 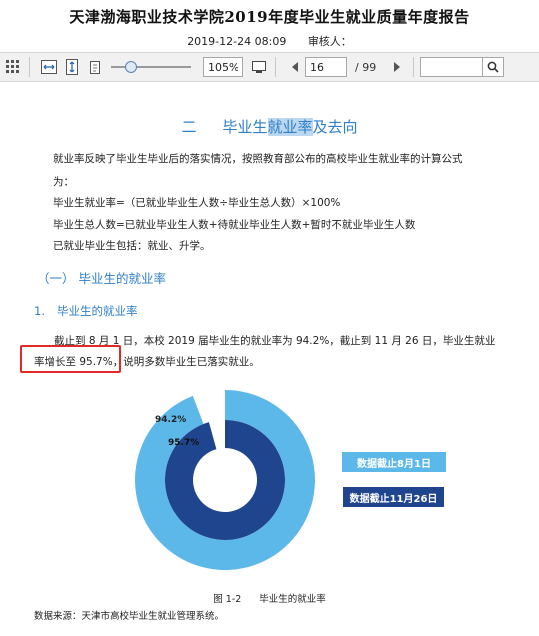 I want to click on zoom-slider-track, so click(x=151, y=67).